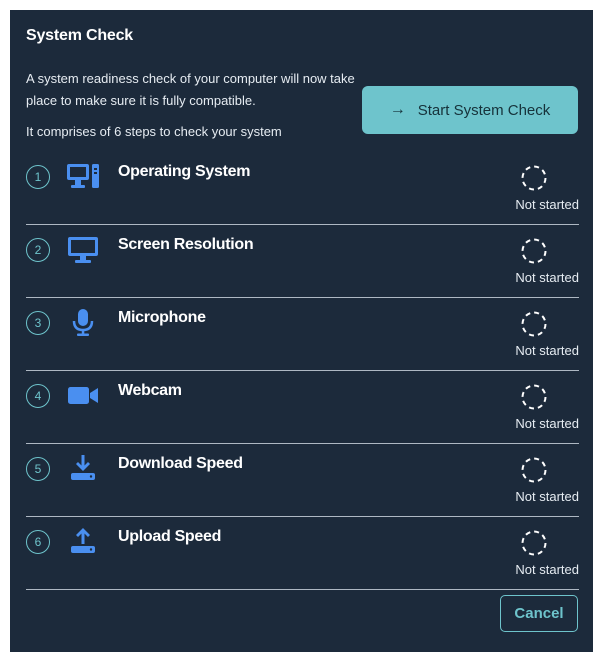 Image resolution: width=594 pixels, height=652 pixels. What do you see at coordinates (38, 323) in the screenshot?
I see `step-number-badge: 3` at bounding box center [38, 323].